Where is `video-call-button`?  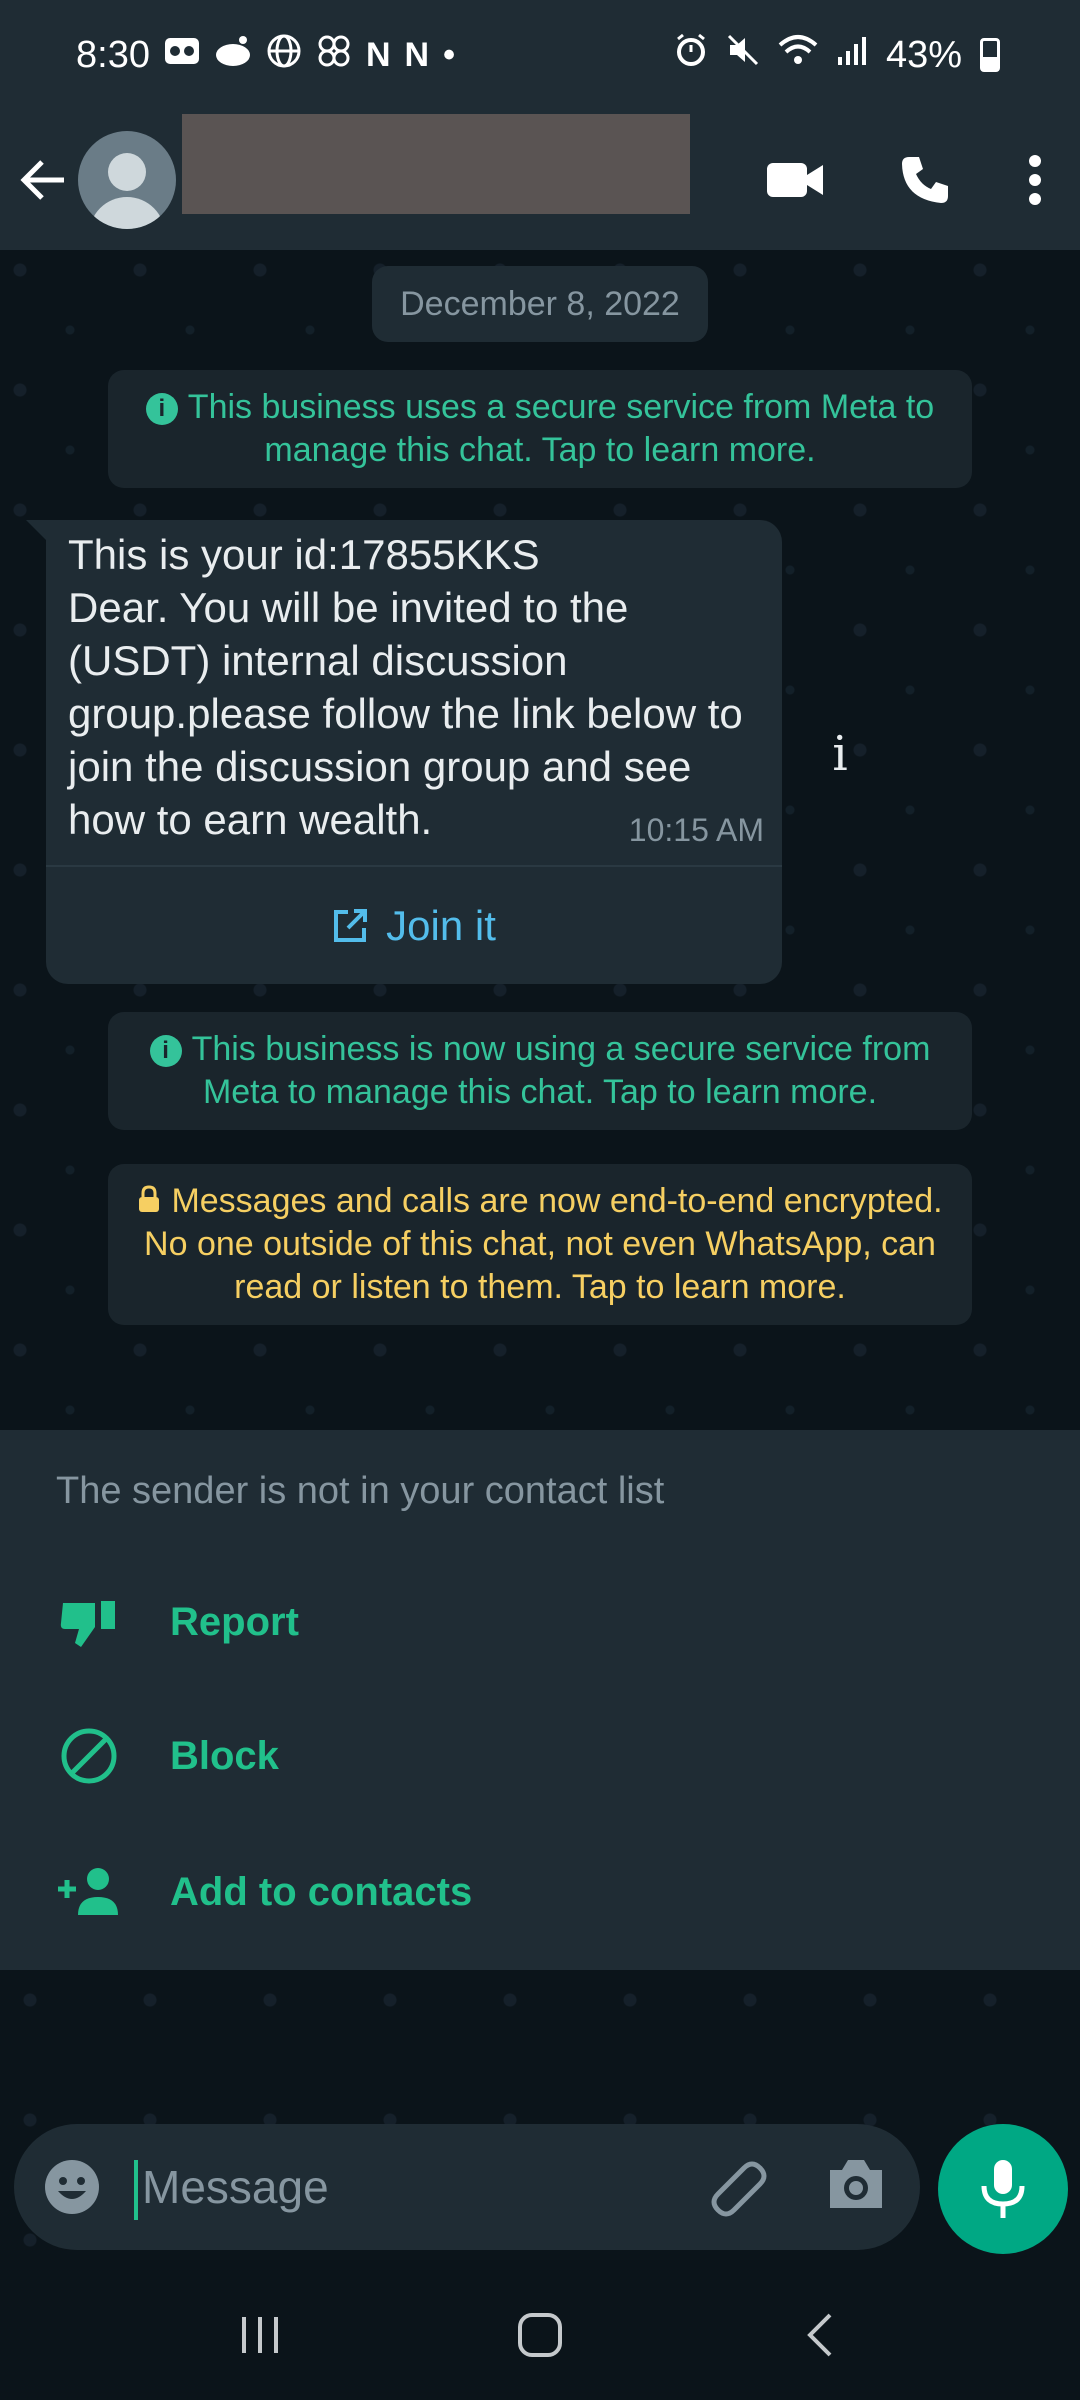 video-call-button is located at coordinates (795, 180).